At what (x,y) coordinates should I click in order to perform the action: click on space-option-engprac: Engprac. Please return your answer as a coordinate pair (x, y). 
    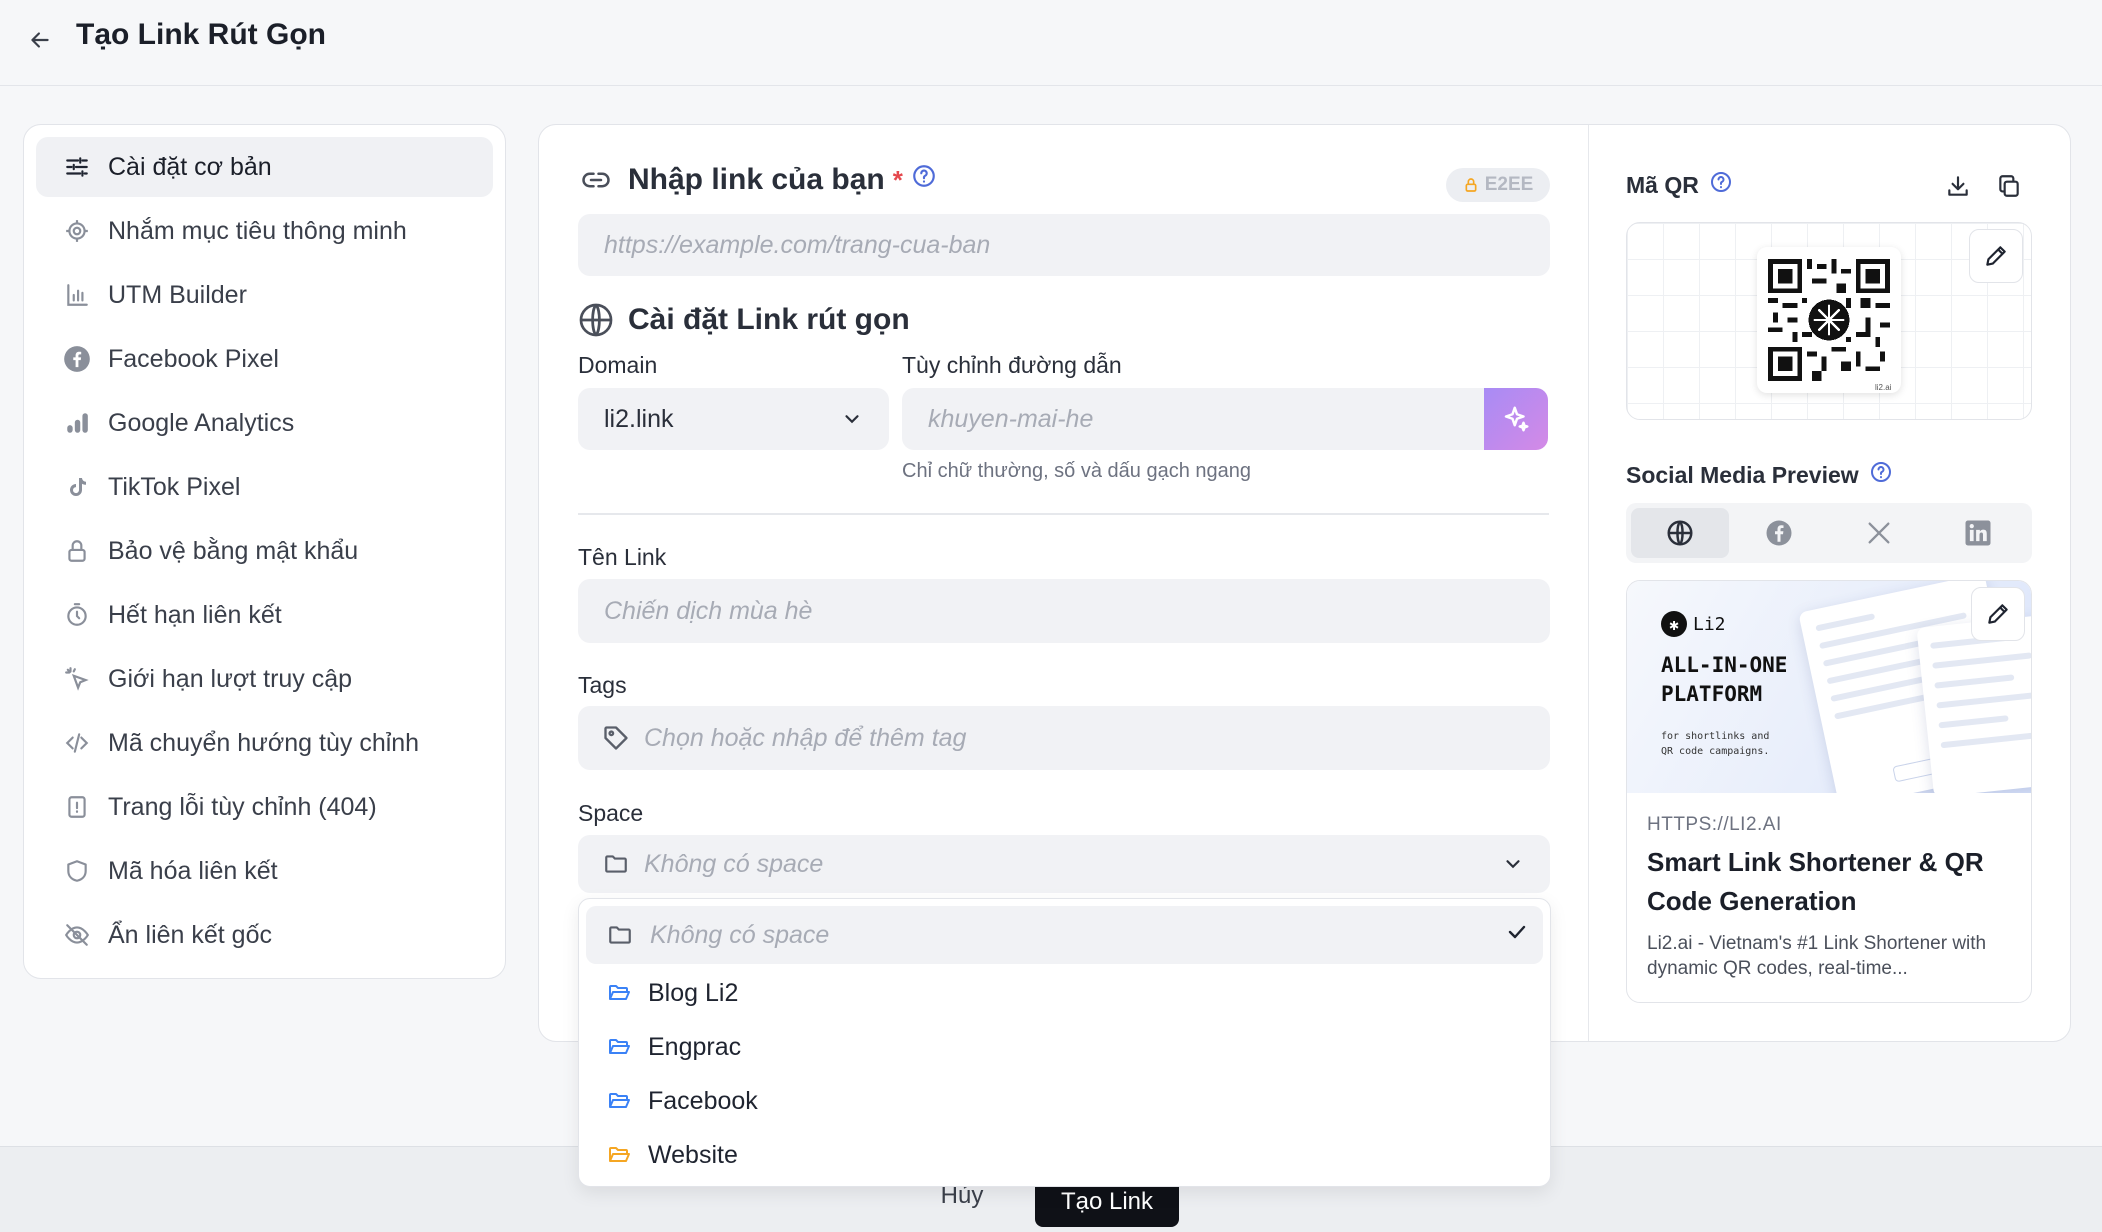
    Looking at the image, I should click on (1064, 1047).